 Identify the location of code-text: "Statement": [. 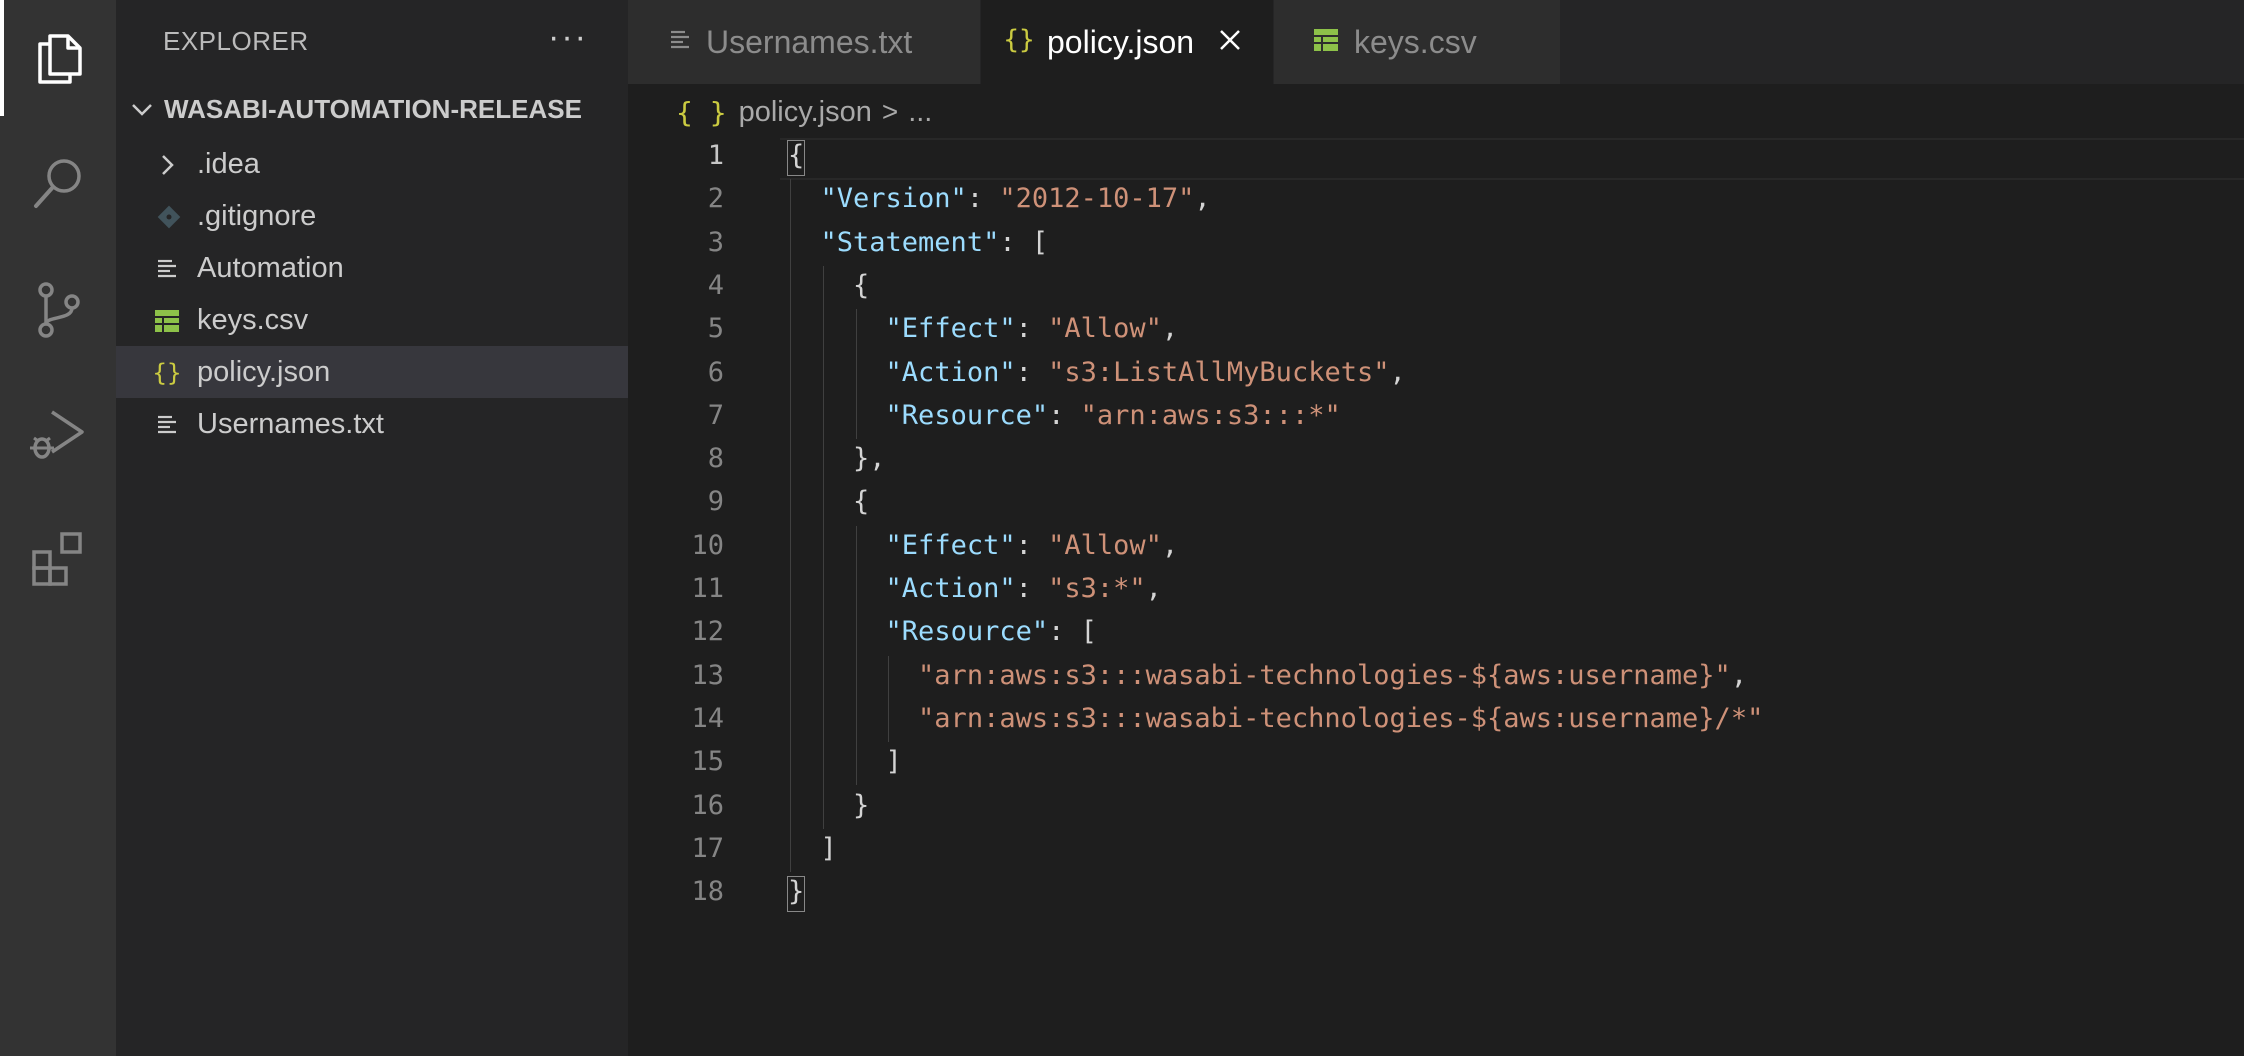
(934, 242).